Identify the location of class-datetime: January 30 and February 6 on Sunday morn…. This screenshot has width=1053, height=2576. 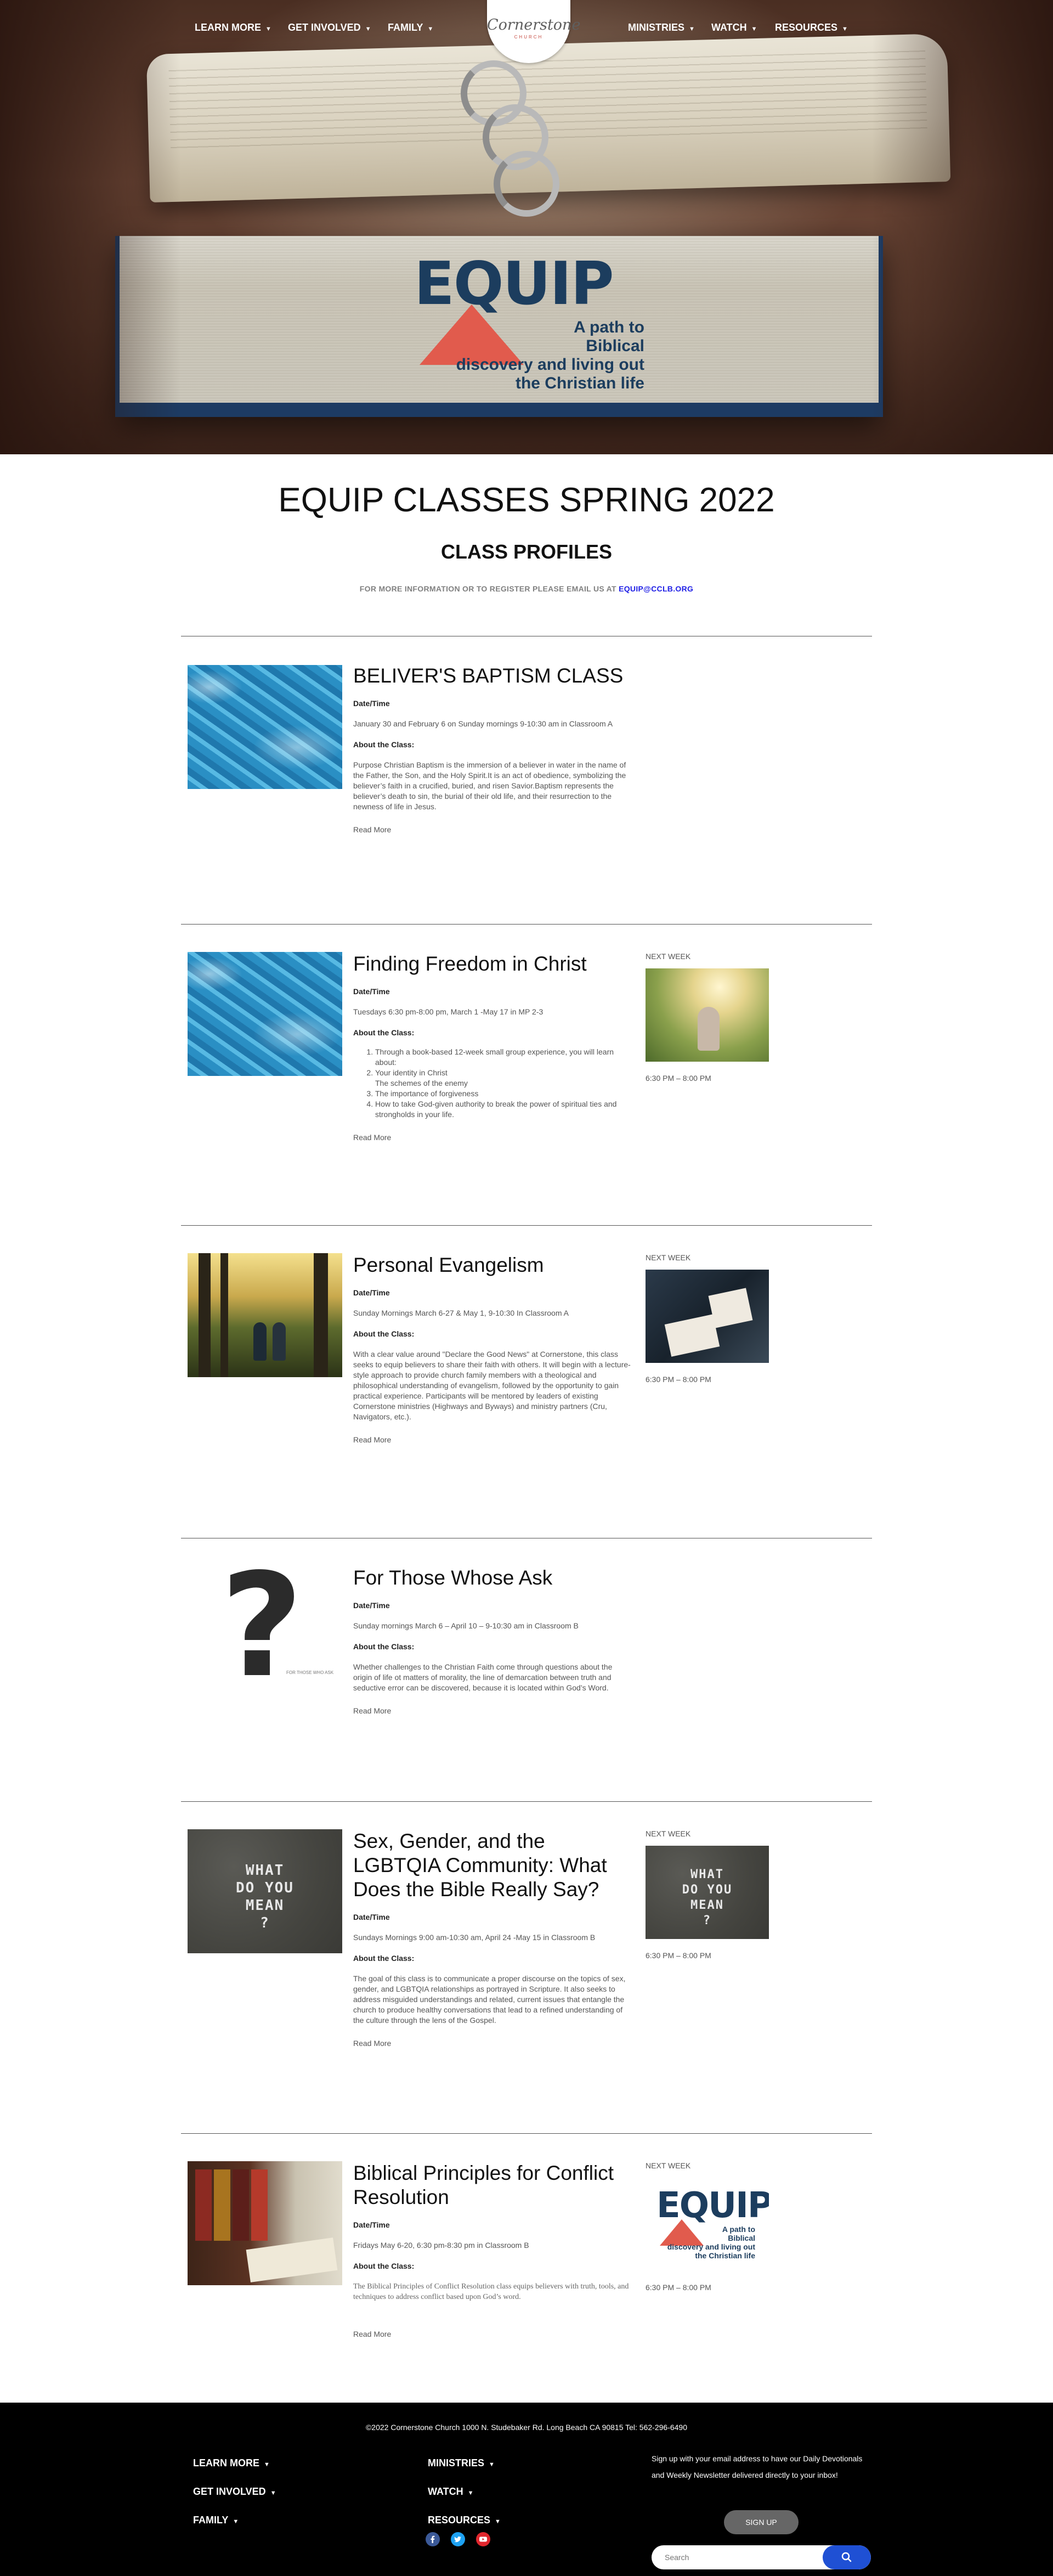
(483, 724).